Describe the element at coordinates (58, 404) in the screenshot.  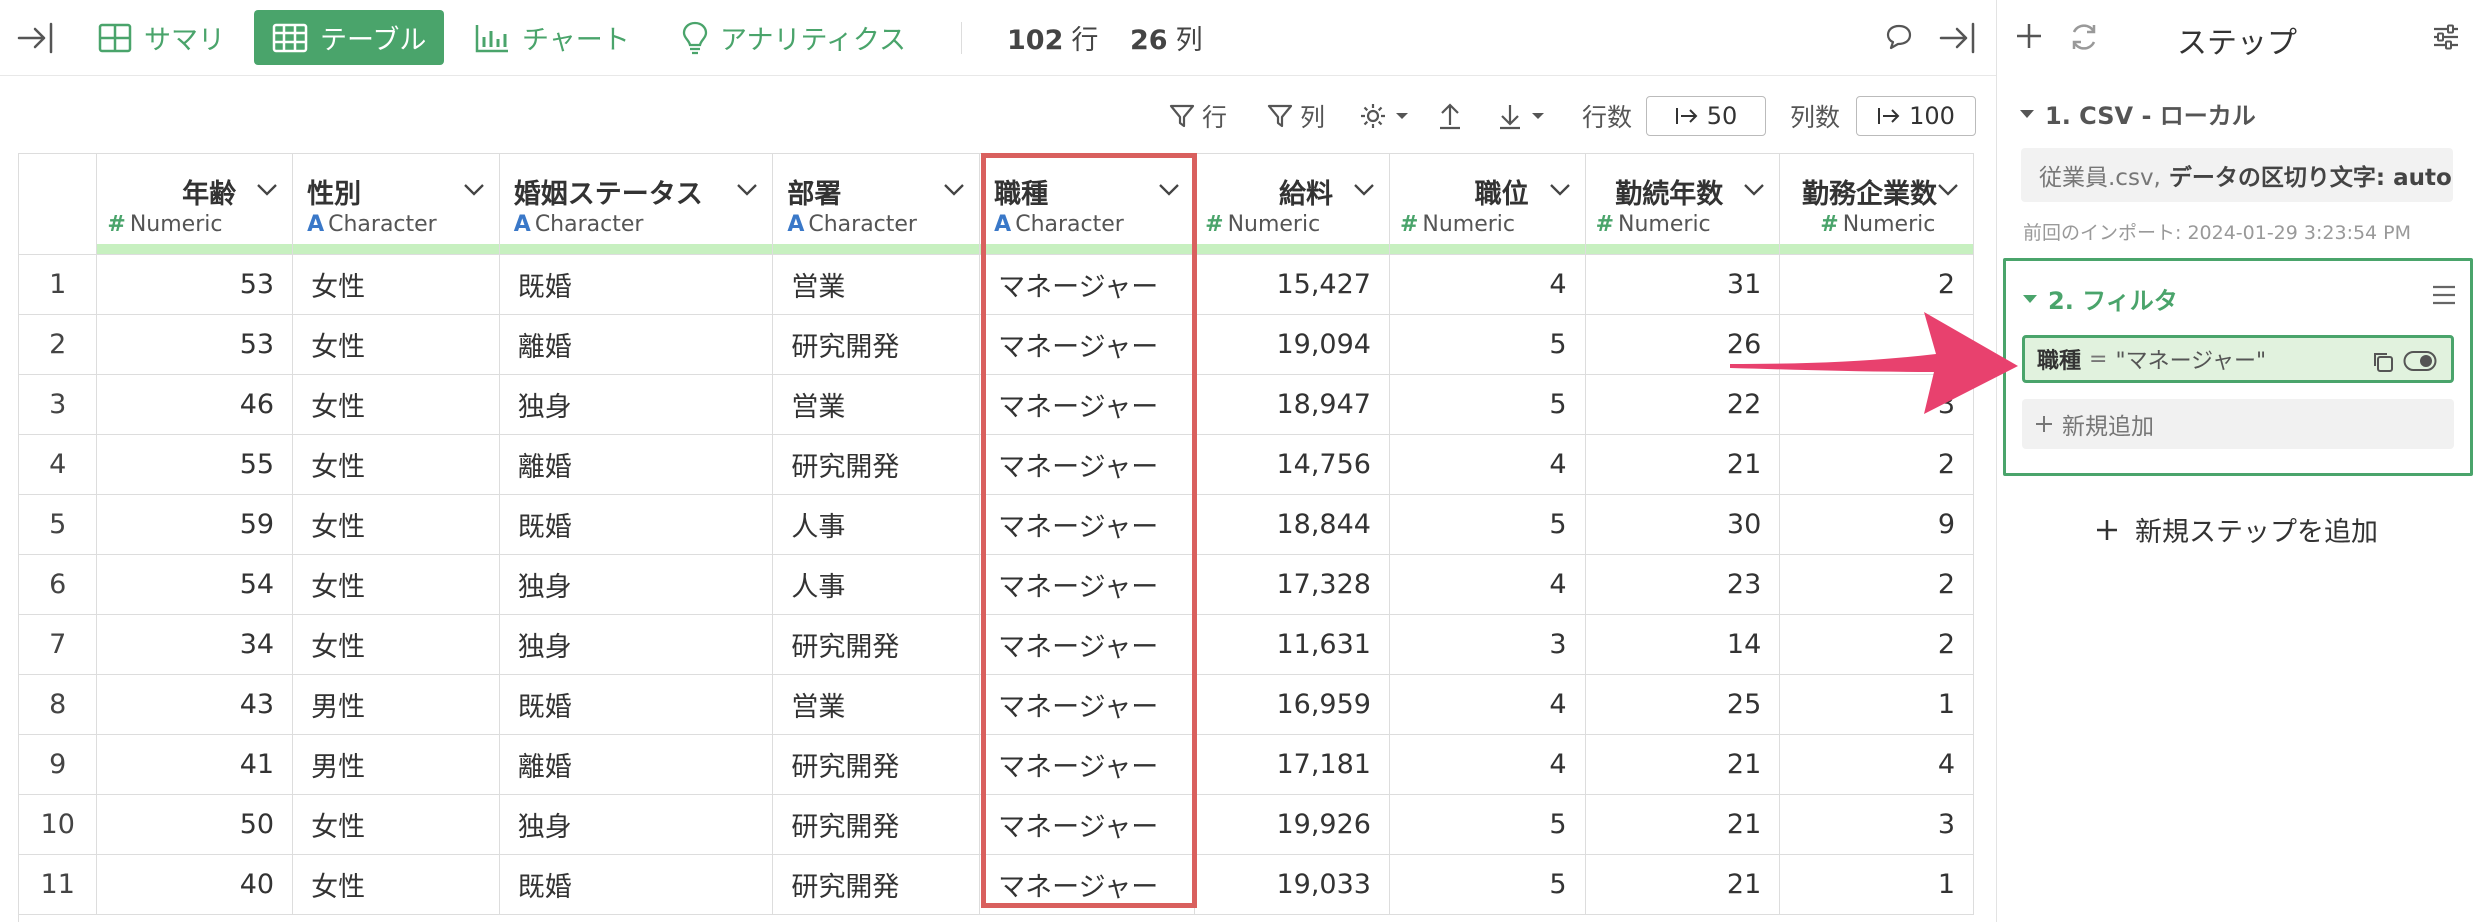
I see `row-index: 3` at that location.